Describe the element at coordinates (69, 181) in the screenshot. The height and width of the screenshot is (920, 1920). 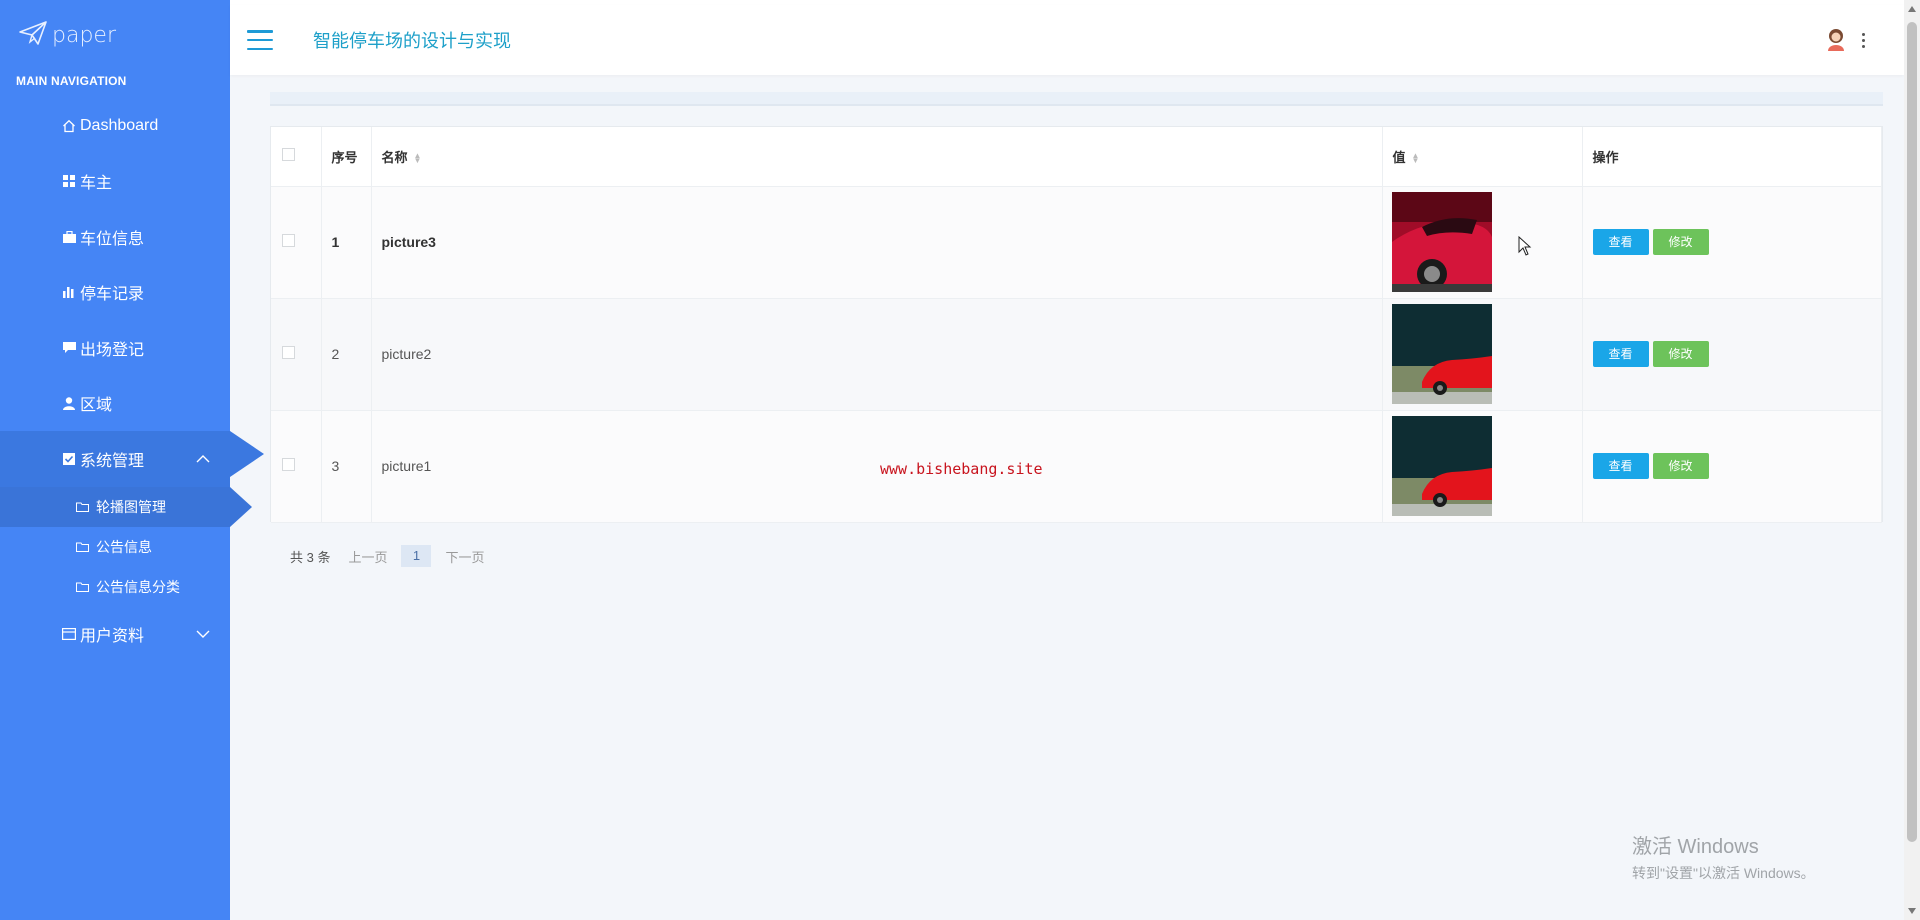
I see `grid-icon` at that location.